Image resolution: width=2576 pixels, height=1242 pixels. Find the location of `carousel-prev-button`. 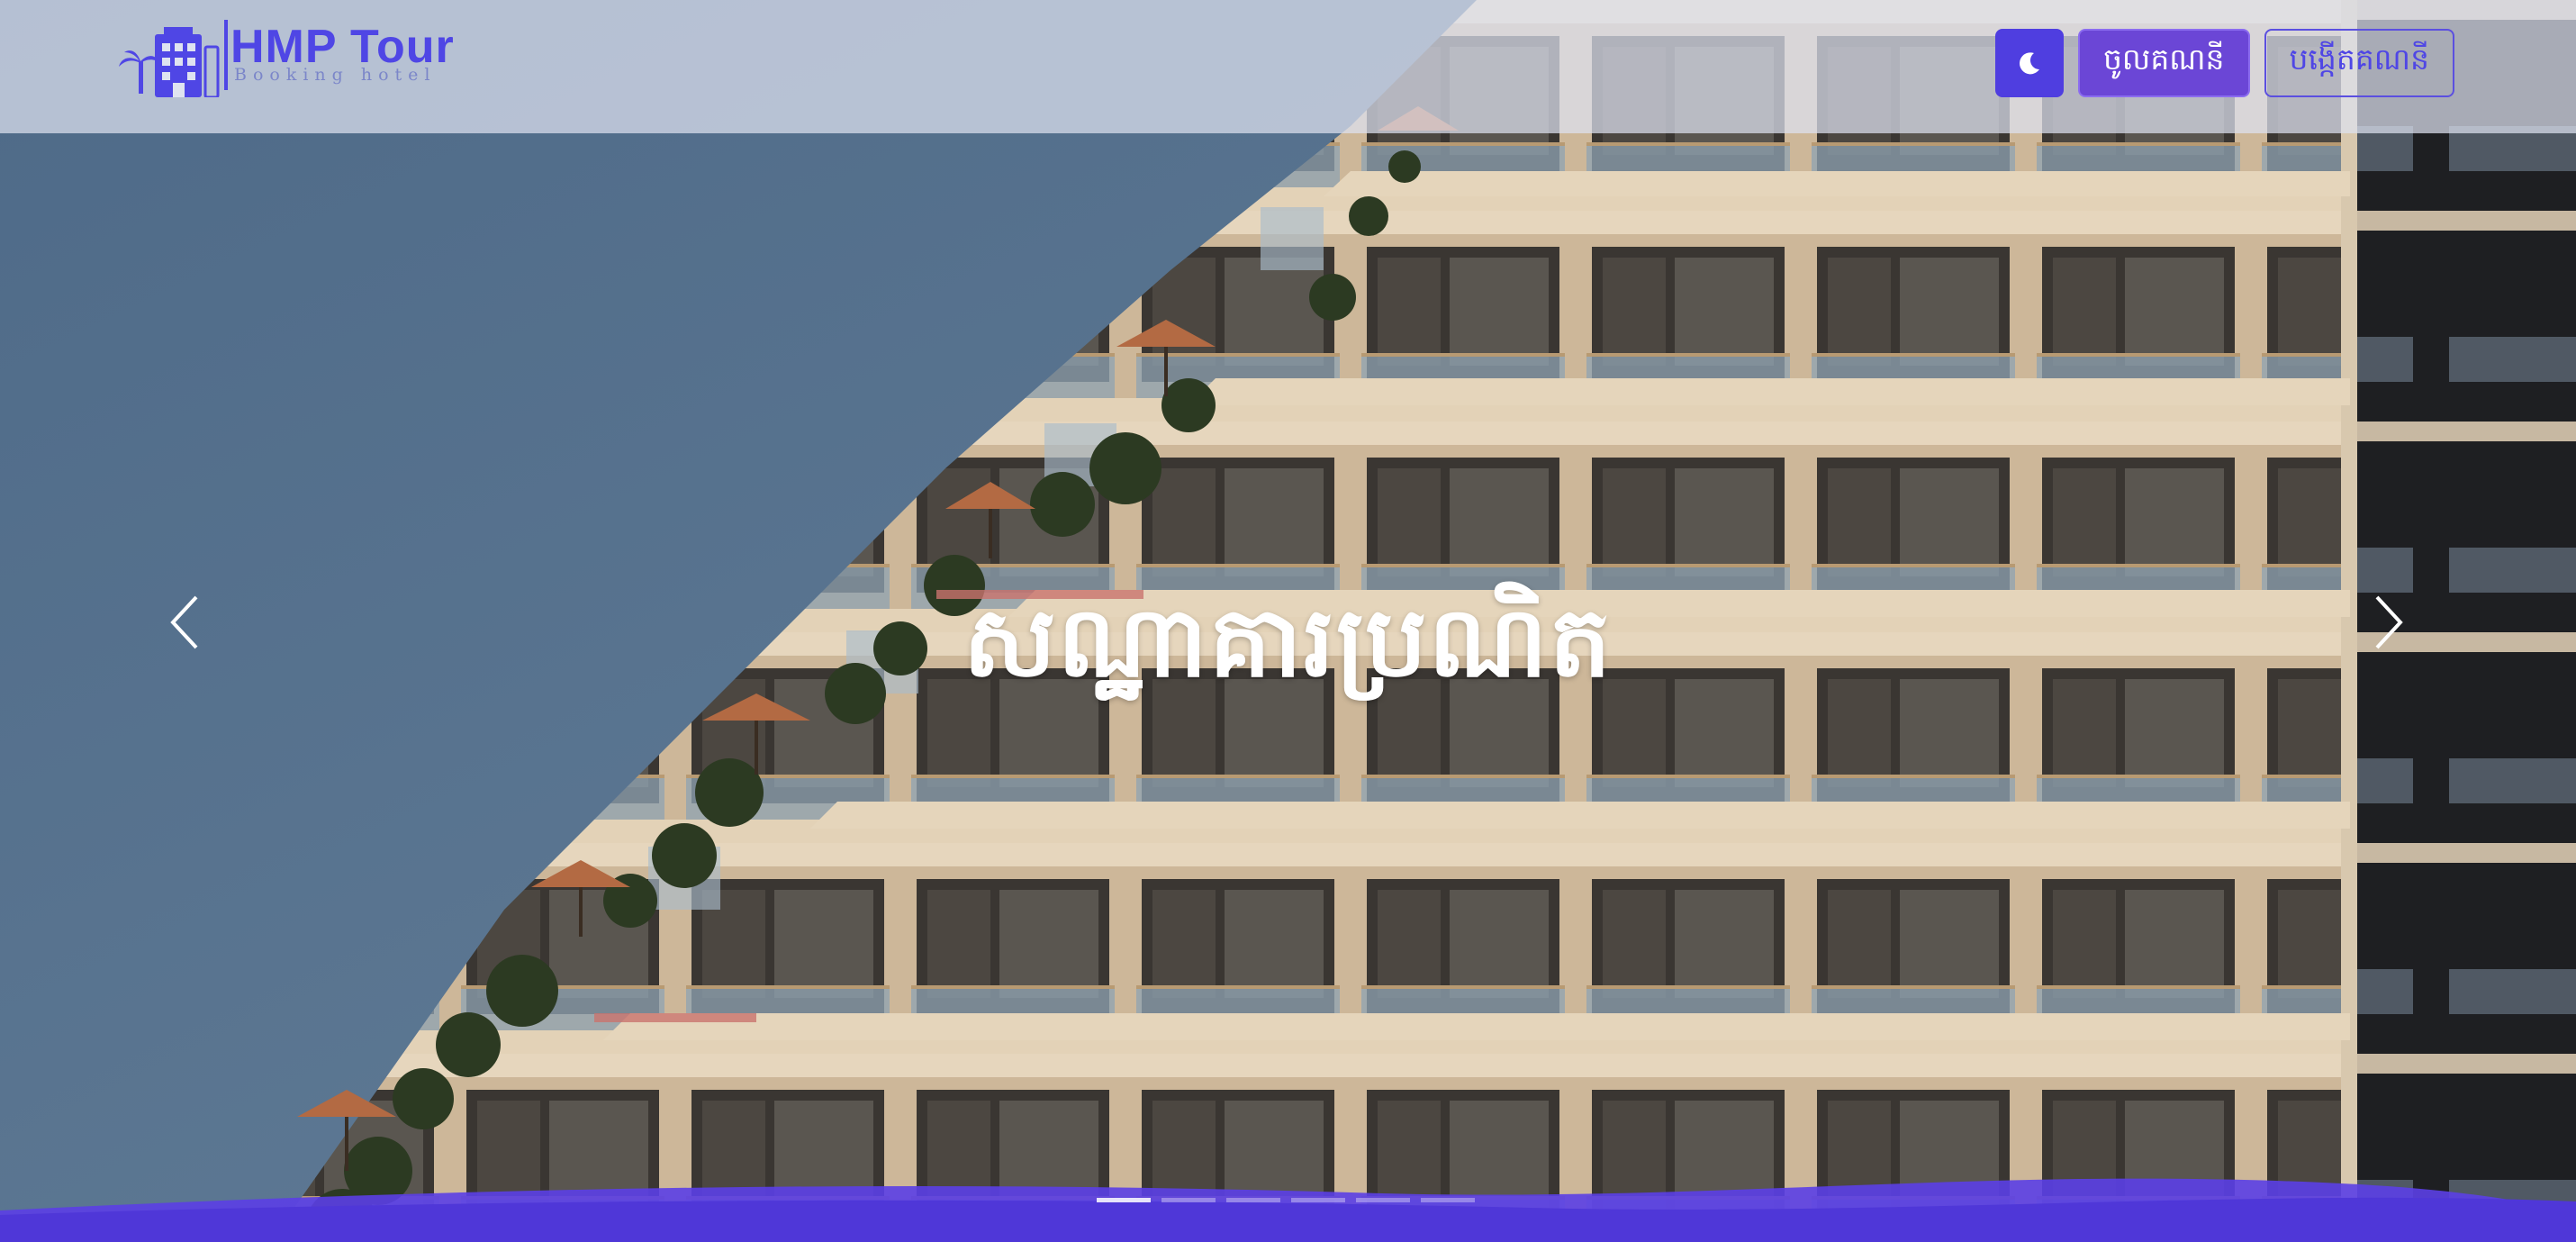

carousel-prev-button is located at coordinates (187, 621).